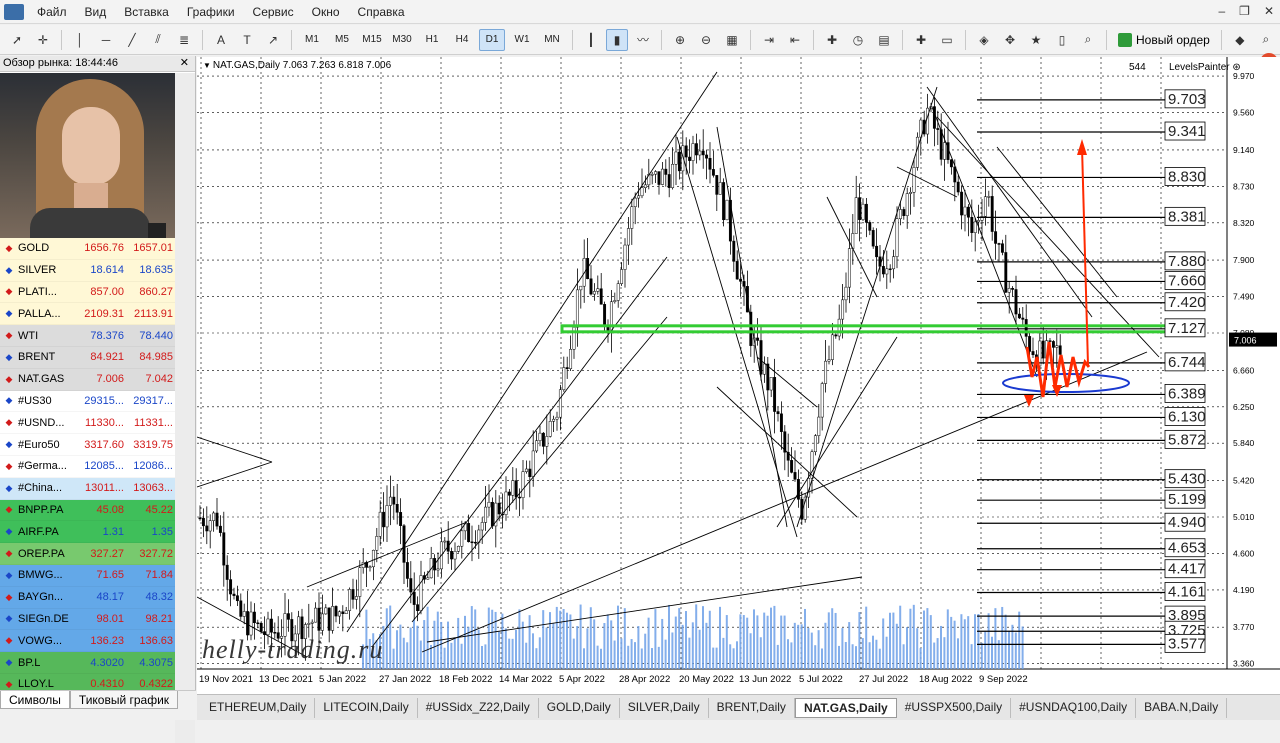  What do you see at coordinates (258, 707) in the screenshot?
I see `chart-tab: ETHEREUM,Daily` at bounding box center [258, 707].